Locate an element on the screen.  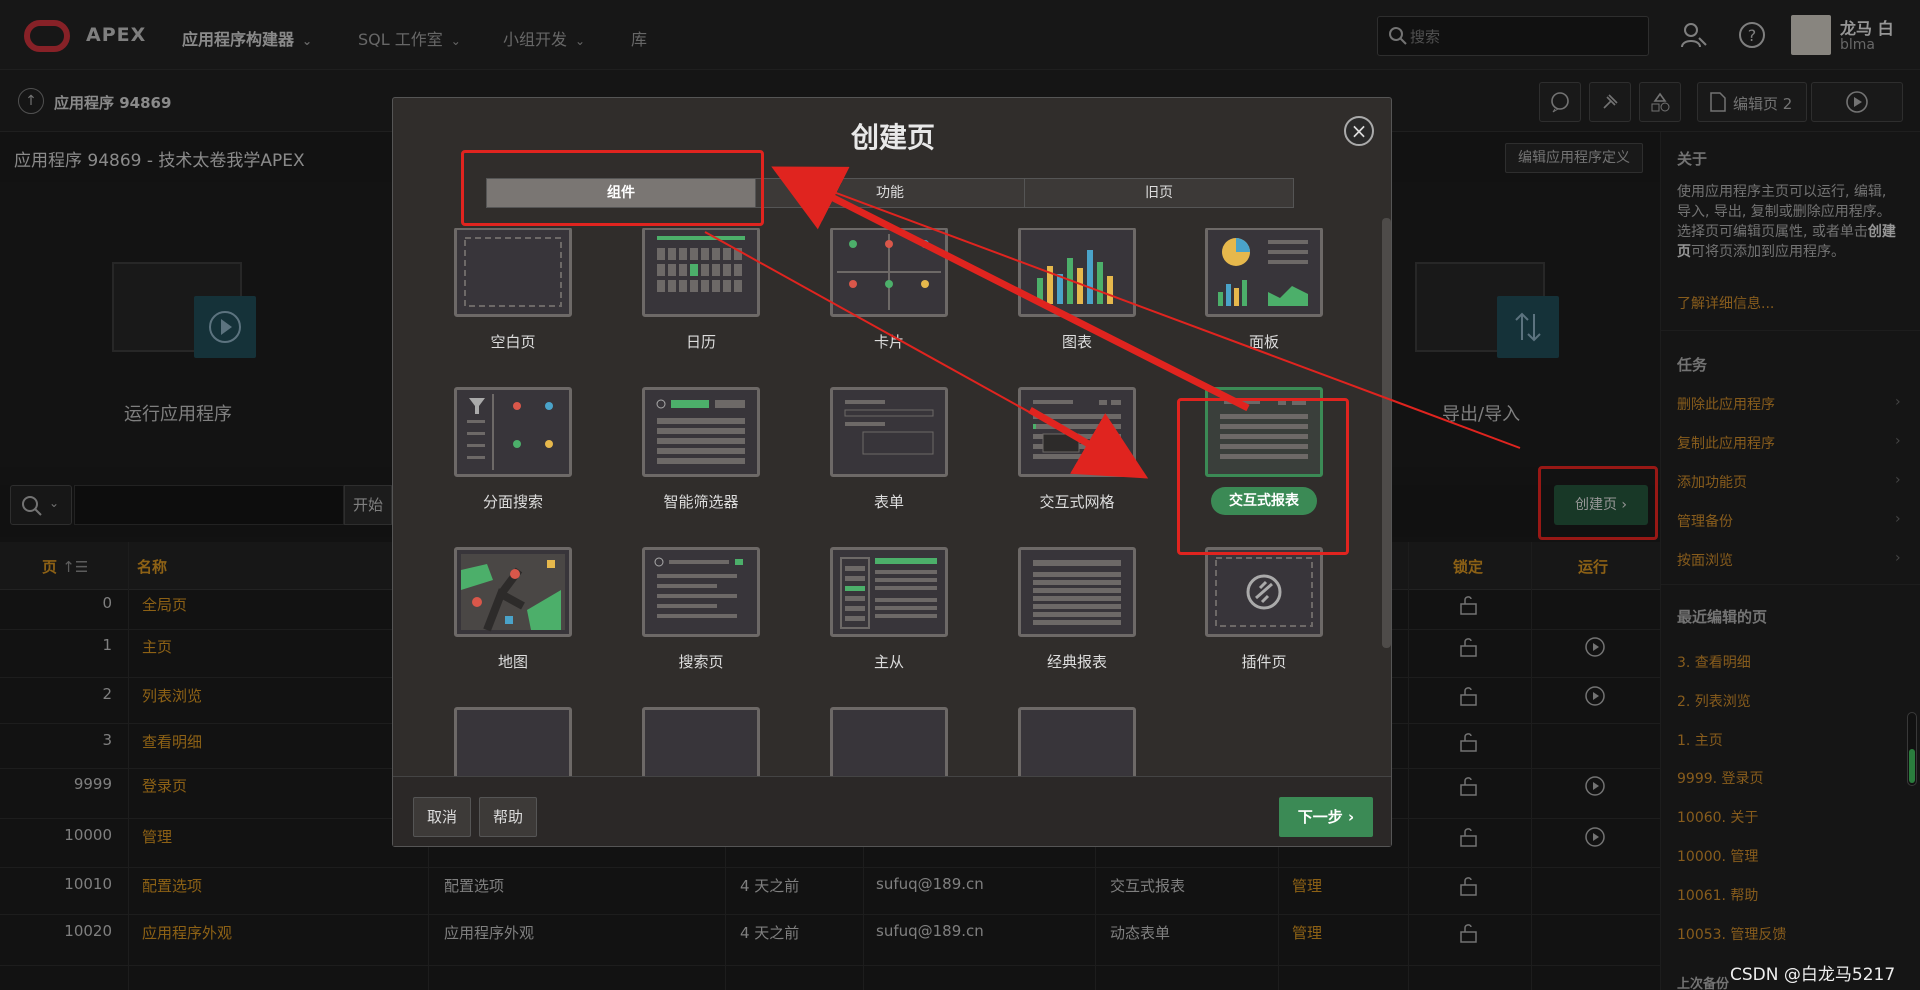
watermark: CSDN @白龙马5217 is located at coordinates (1813, 975).